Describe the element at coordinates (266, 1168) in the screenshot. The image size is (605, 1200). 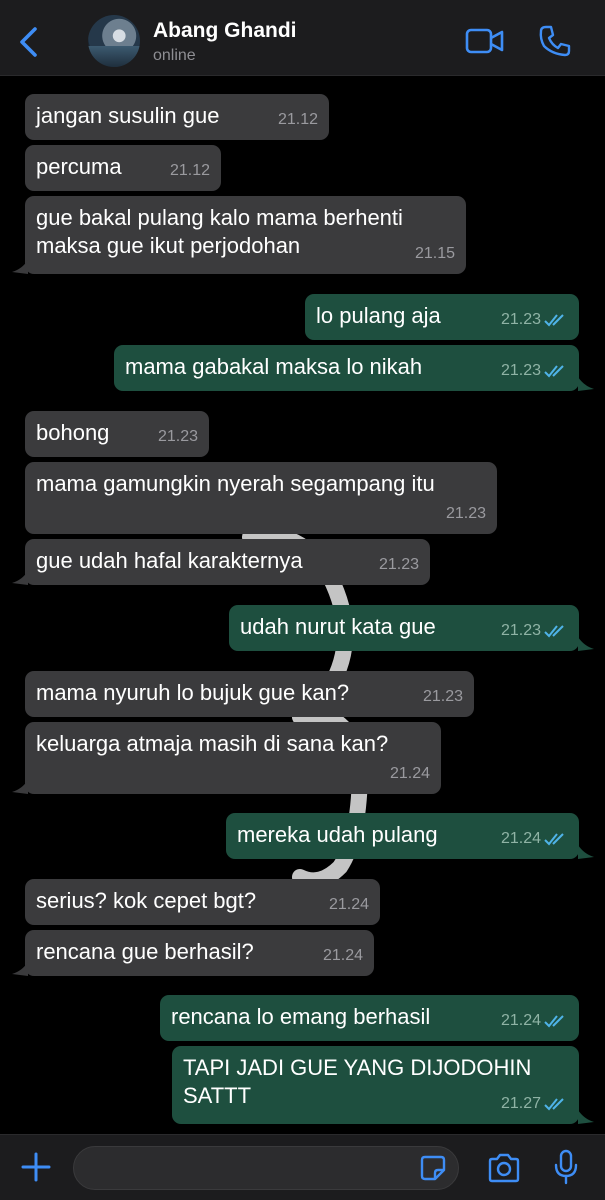
I see `message-input` at that location.